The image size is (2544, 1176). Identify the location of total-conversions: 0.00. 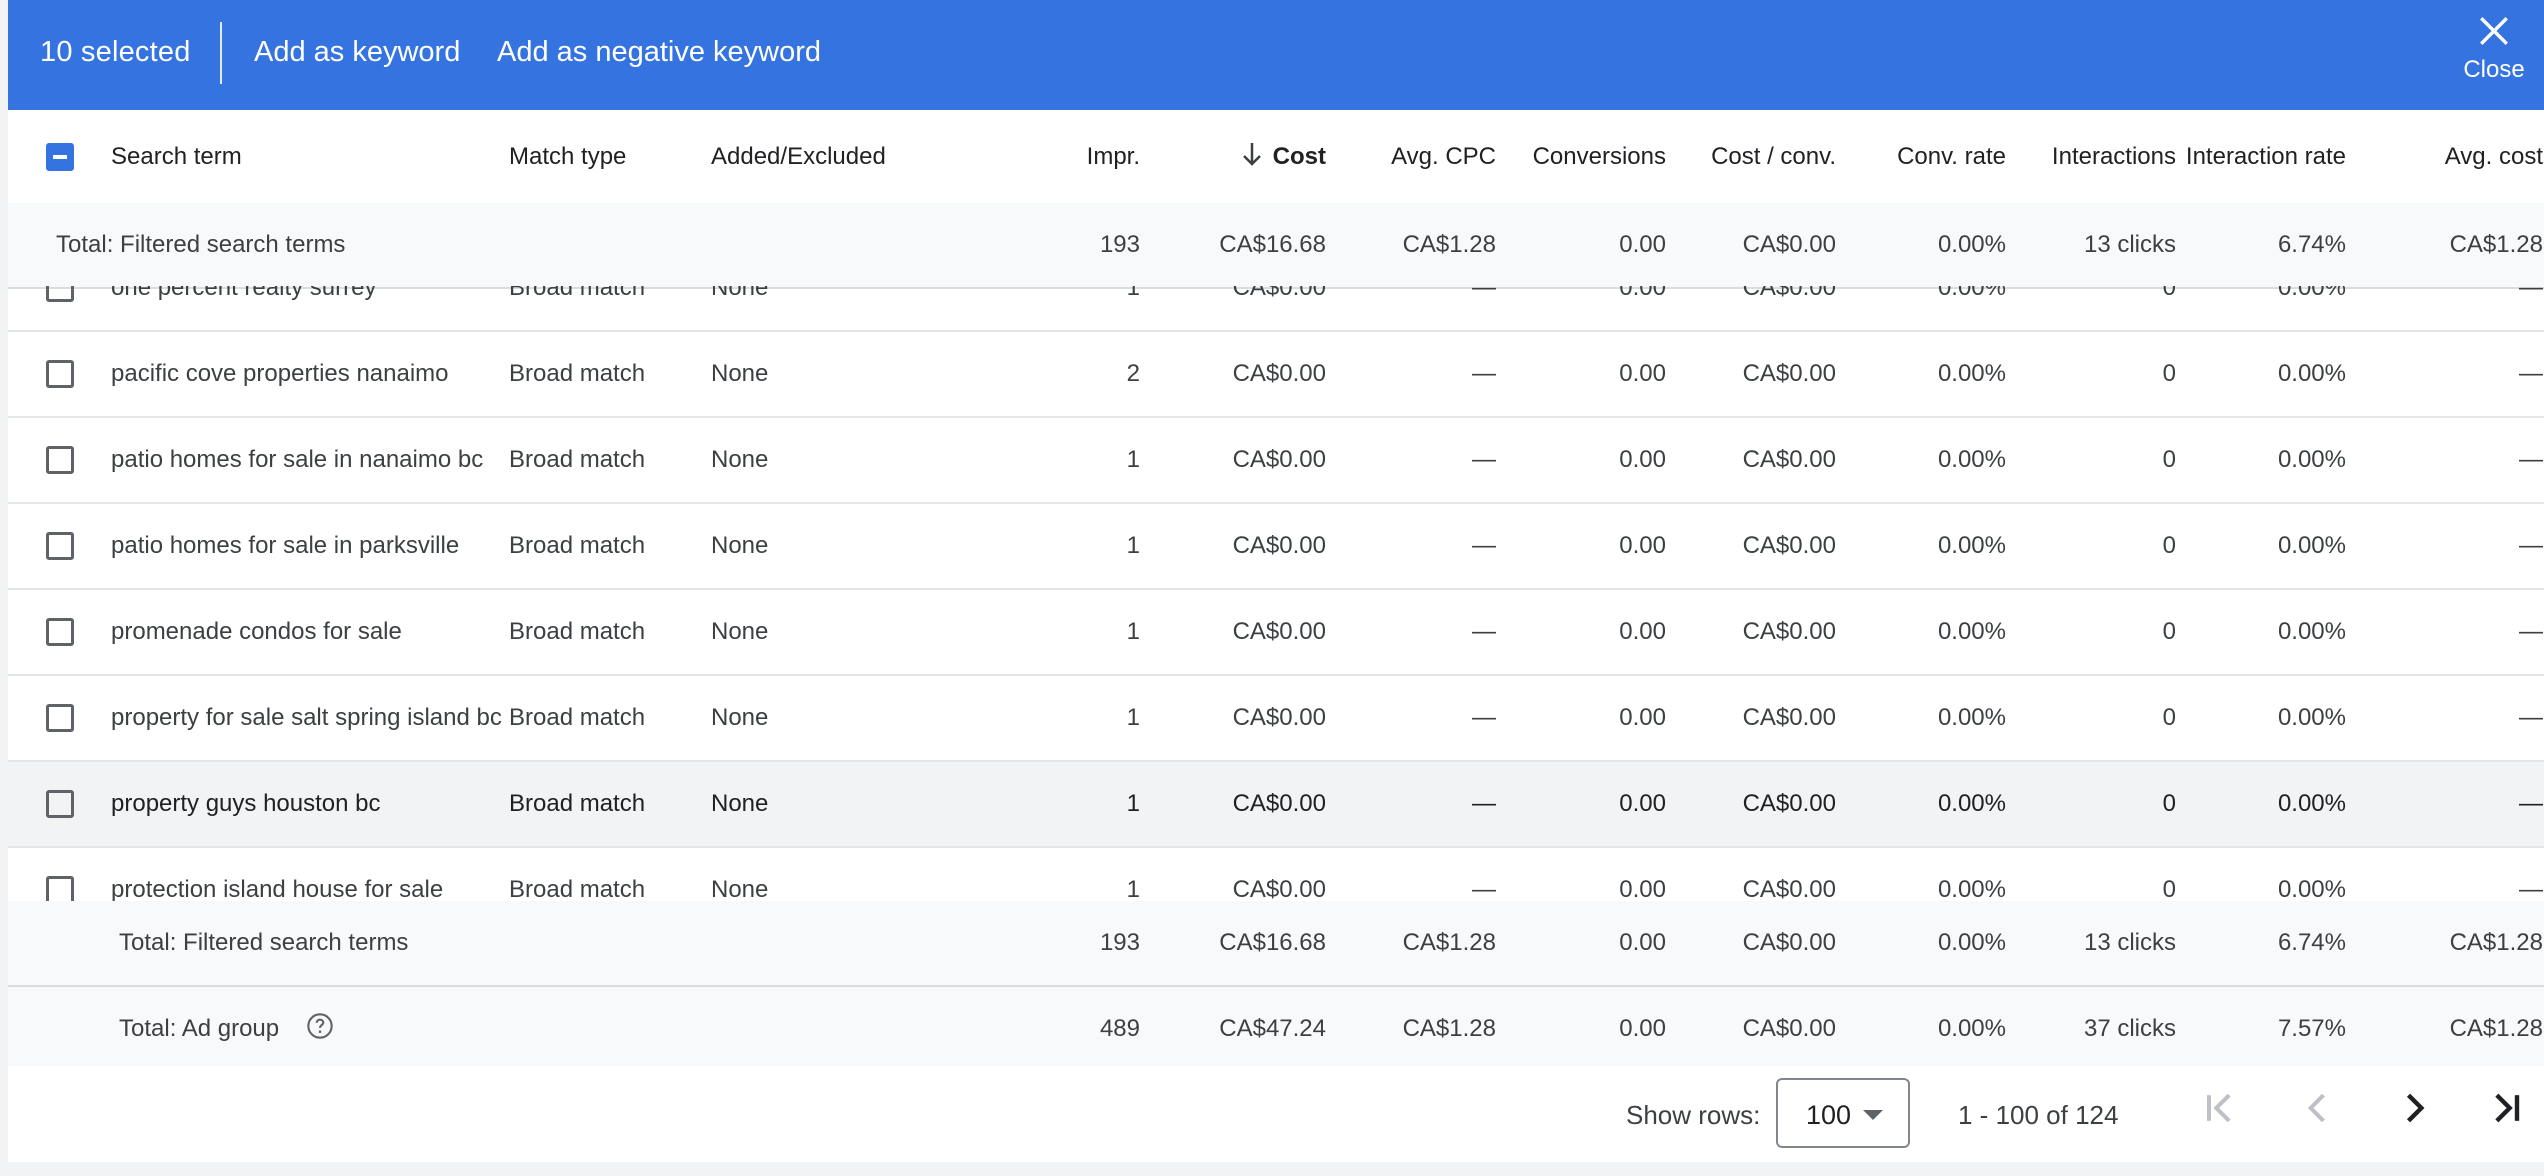
(1582, 944).